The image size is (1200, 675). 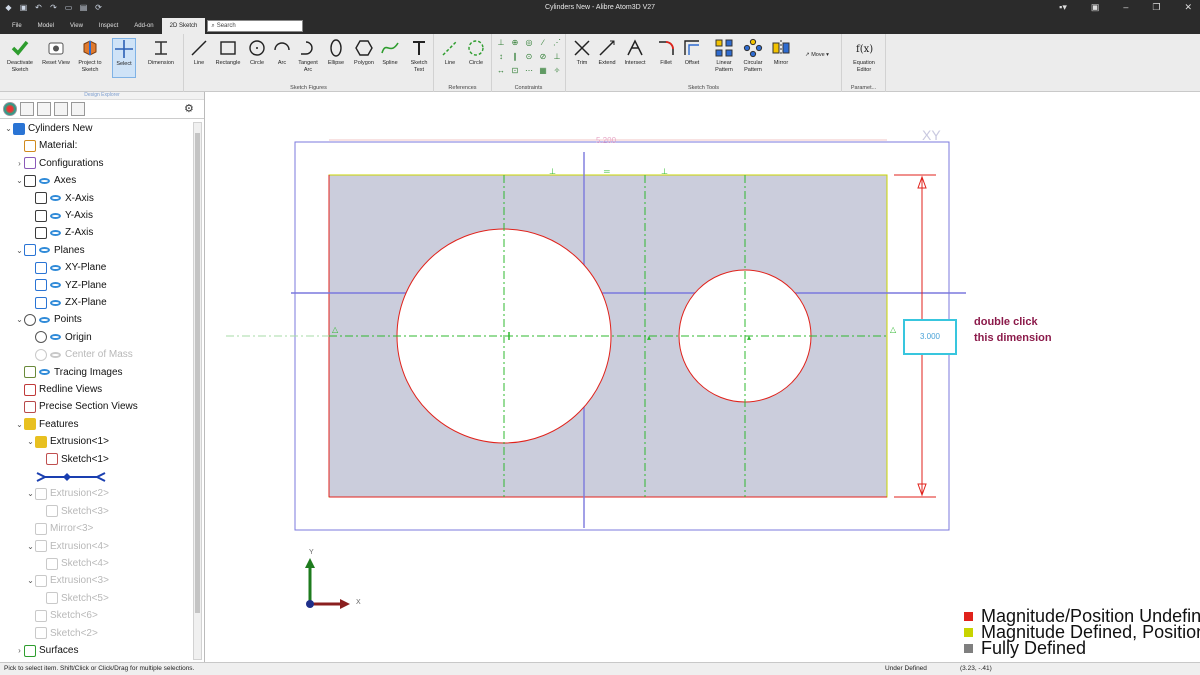 What do you see at coordinates (543, 71) in the screenshot?
I see `constraint-grid-icon: ▦` at bounding box center [543, 71].